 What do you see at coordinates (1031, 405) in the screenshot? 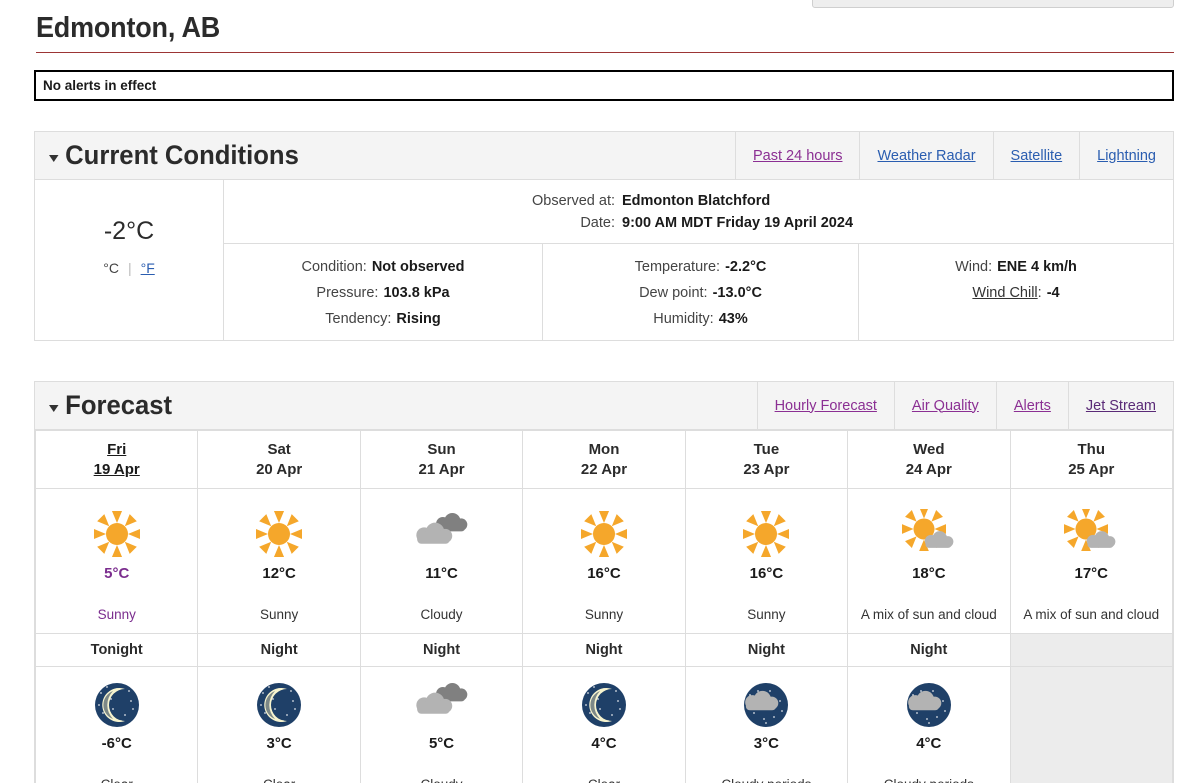
I see `forecast-link-alerts: Alerts` at bounding box center [1031, 405].